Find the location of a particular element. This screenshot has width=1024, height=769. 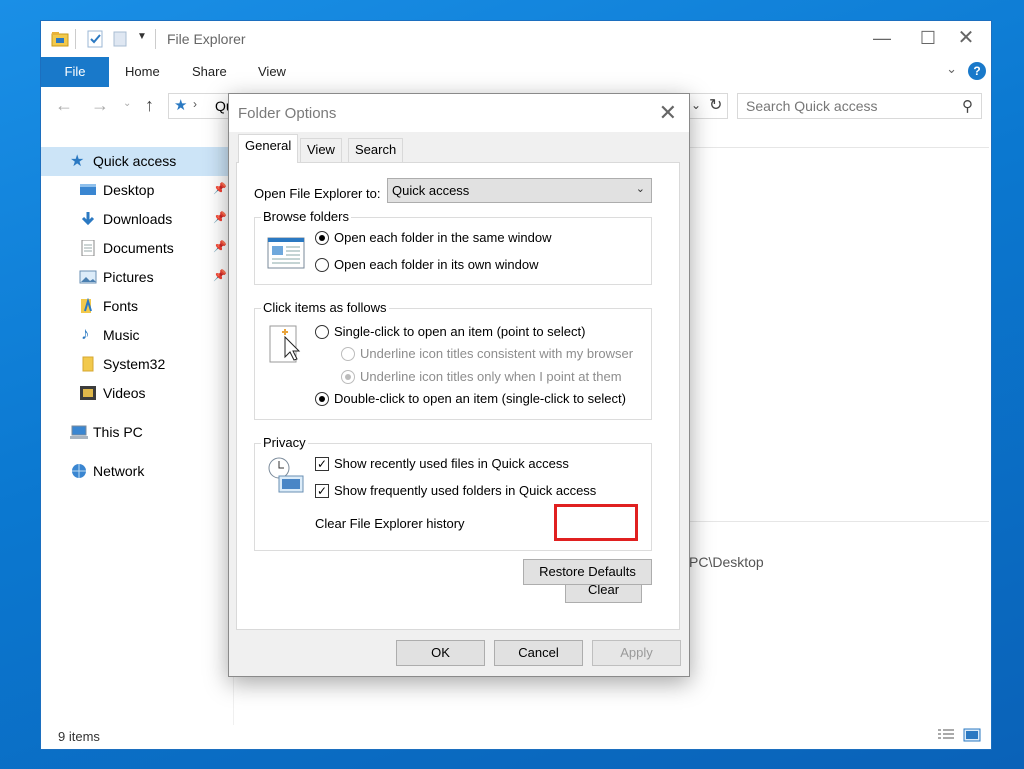

browse-folders-title: Browse folders is located at coordinates (306, 216).